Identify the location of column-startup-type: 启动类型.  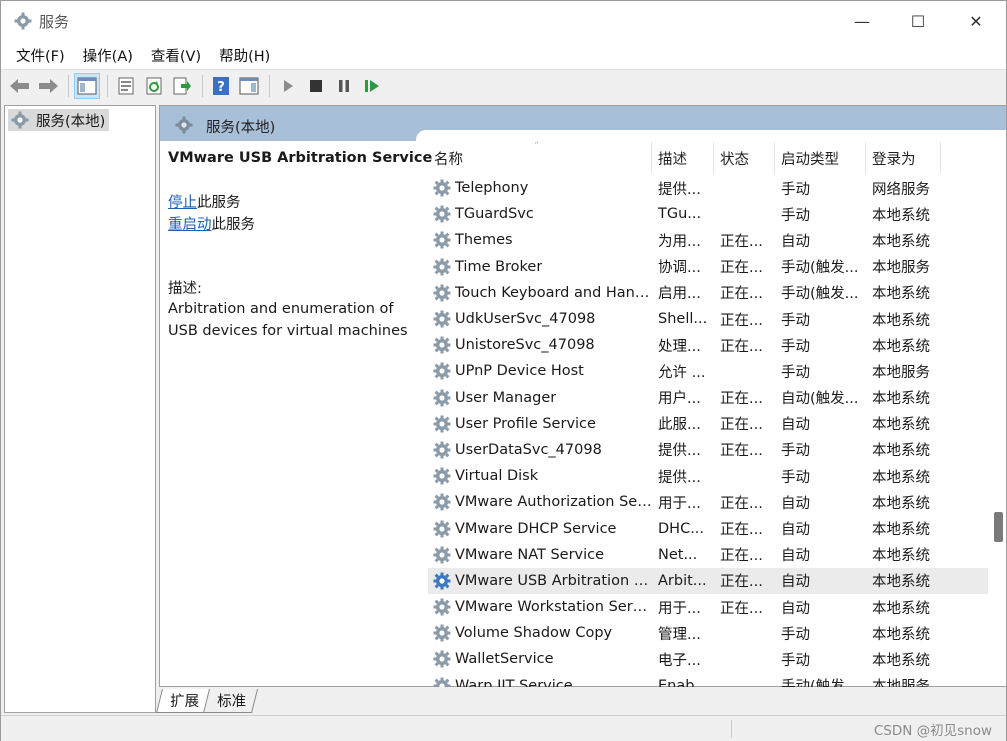
(820, 158).